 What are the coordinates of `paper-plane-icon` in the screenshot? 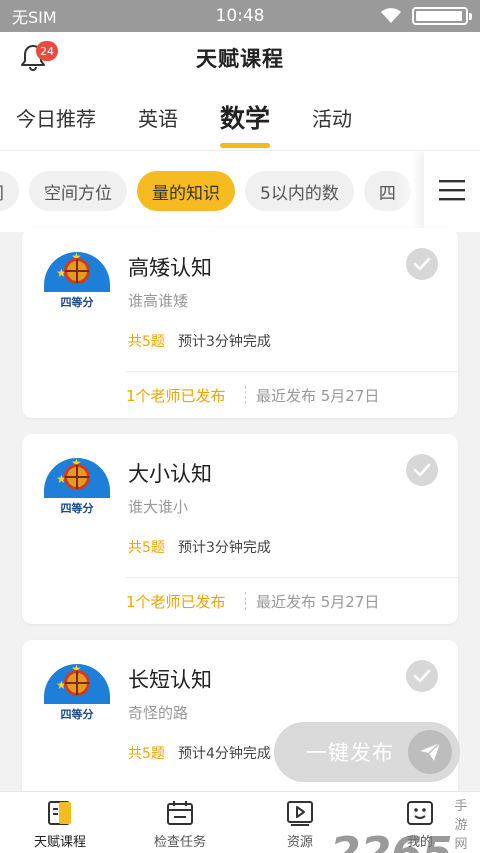 It's located at (430, 752).